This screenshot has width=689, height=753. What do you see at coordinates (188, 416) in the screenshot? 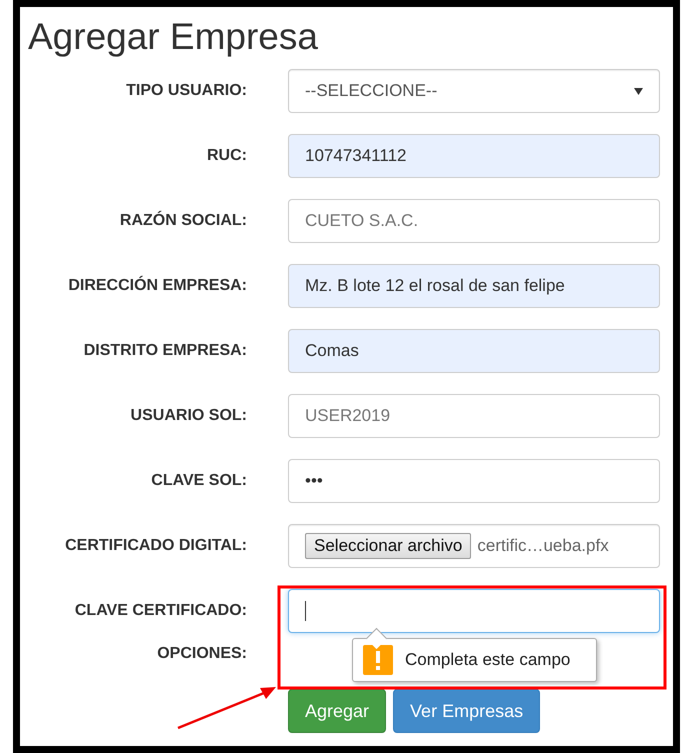
I see `field-label: USUARIO SOL:` at bounding box center [188, 416].